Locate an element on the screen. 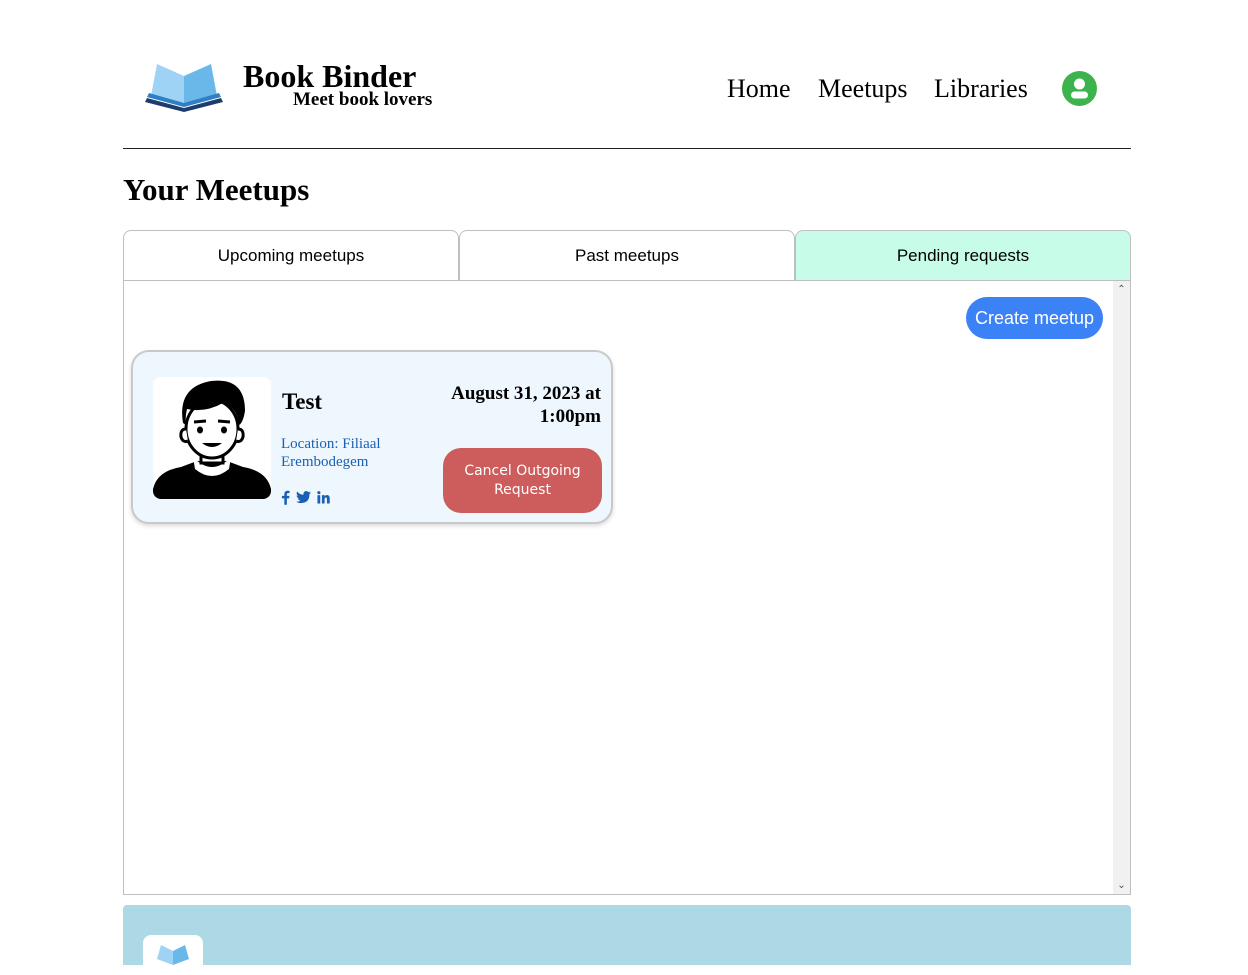 The height and width of the screenshot is (975, 1248). linkedin-icon is located at coordinates (323, 500).